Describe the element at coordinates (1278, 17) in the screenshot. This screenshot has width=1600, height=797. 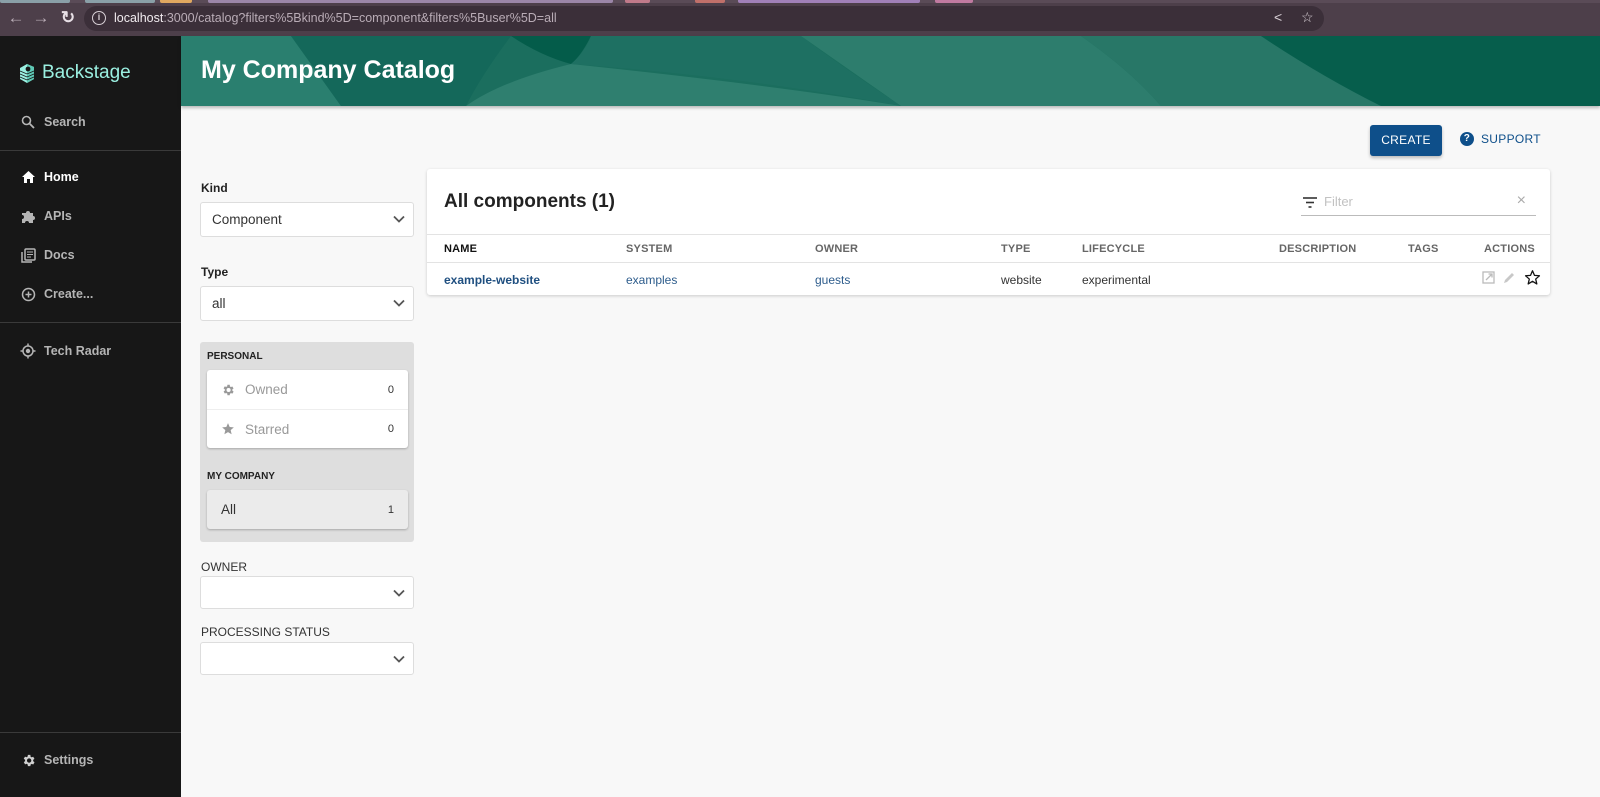
I see `share-icon: <` at that location.